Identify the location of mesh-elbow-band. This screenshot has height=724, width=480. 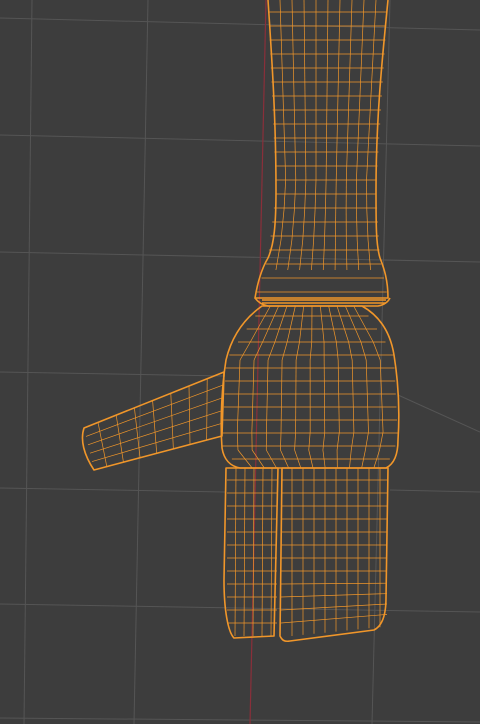
(322, 302).